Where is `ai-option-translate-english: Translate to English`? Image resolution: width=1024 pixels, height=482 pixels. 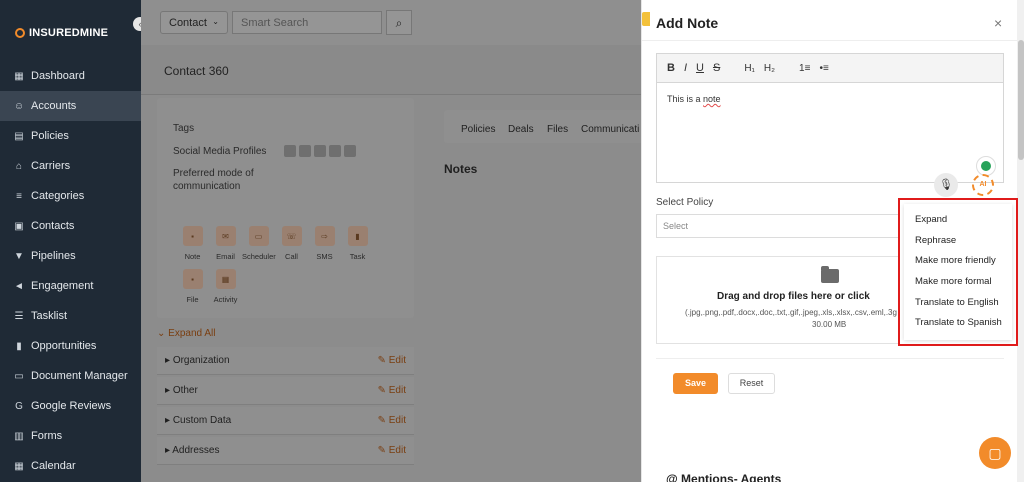
ai-option-translate-english: Translate to English is located at coordinates (957, 302).